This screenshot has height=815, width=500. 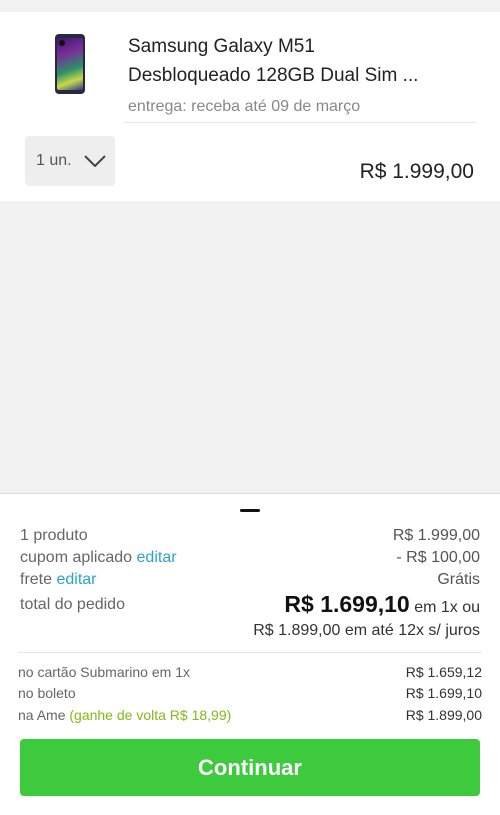 I want to click on product-title-line1: Samsung Galaxy M51, so click(x=221, y=46).